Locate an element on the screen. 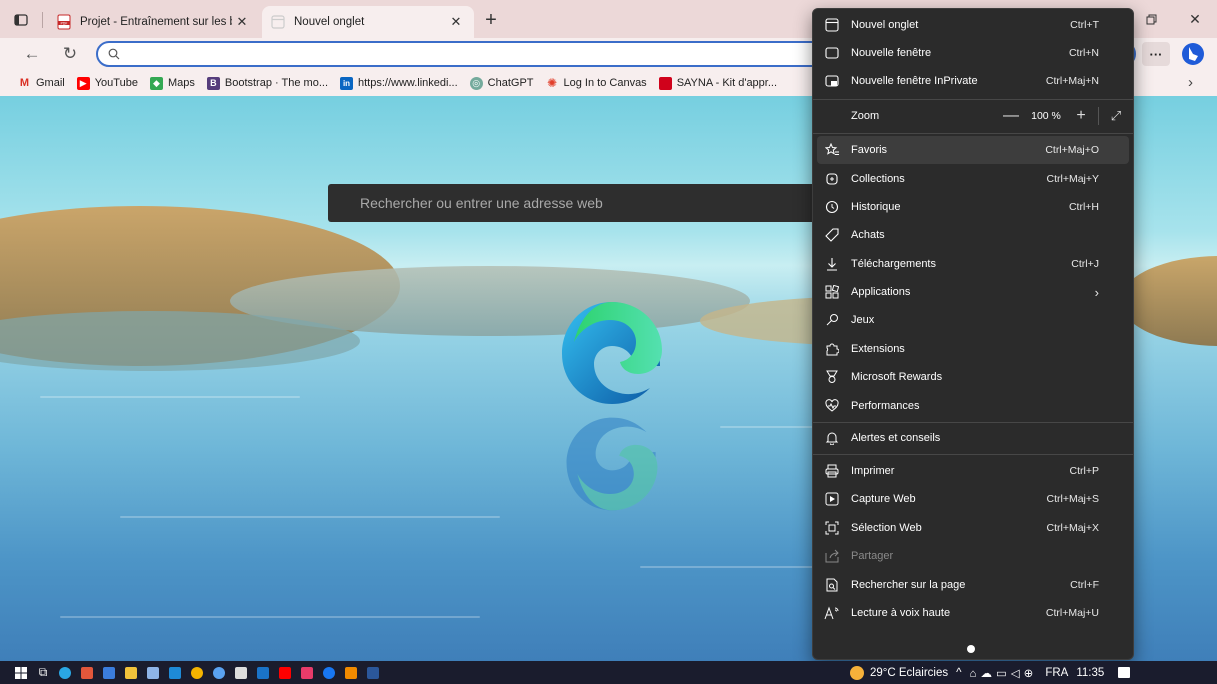 Image resolution: width=1217 pixels, height=684 pixels. menu-item-inprivate: Nouvelle fenêtre InPrivate Ctrl+Maj+N is located at coordinates (973, 81).